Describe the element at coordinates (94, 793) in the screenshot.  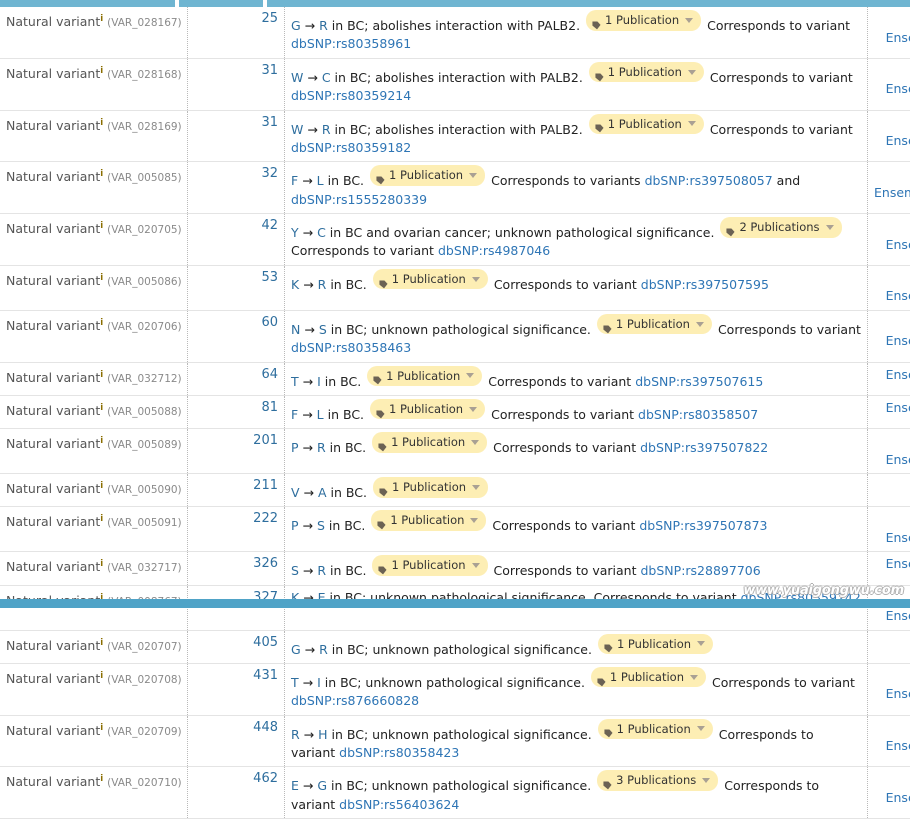
I see `feature-key-cell: Natural varianti (VAR_020710)` at that location.